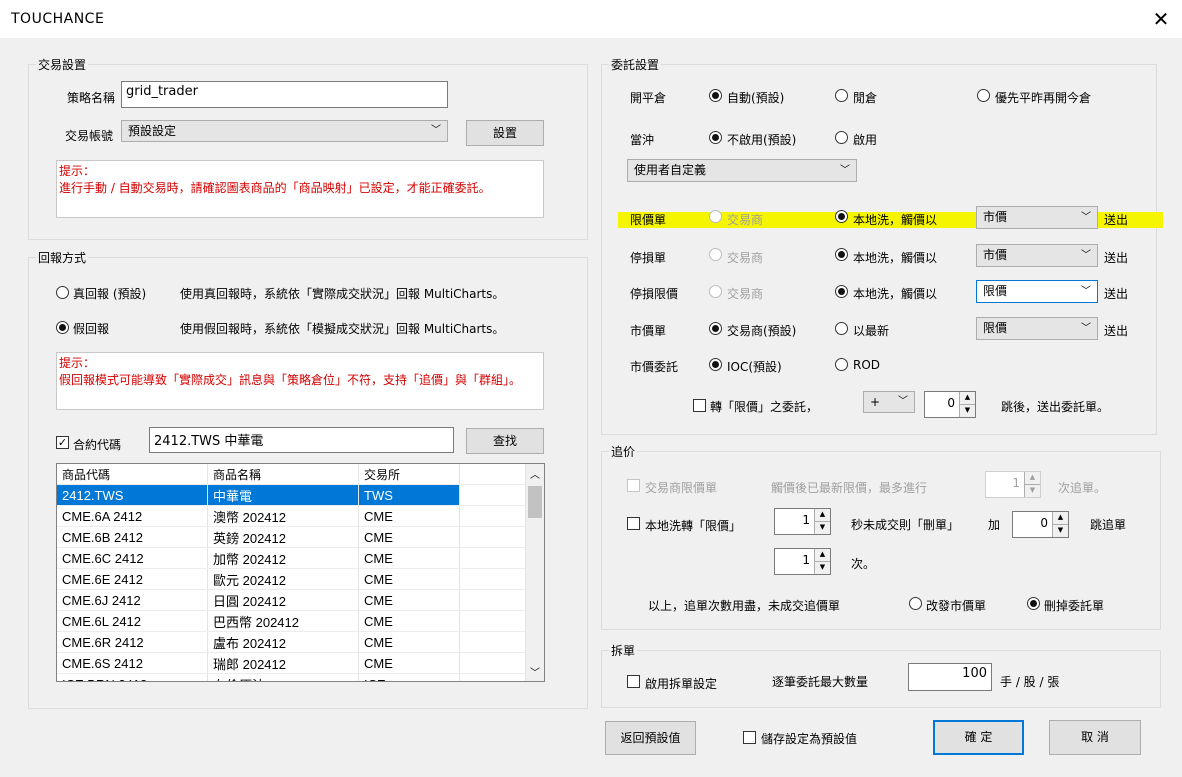  I want to click on split-enable-label: 啟用拆單設定, so click(681, 684).